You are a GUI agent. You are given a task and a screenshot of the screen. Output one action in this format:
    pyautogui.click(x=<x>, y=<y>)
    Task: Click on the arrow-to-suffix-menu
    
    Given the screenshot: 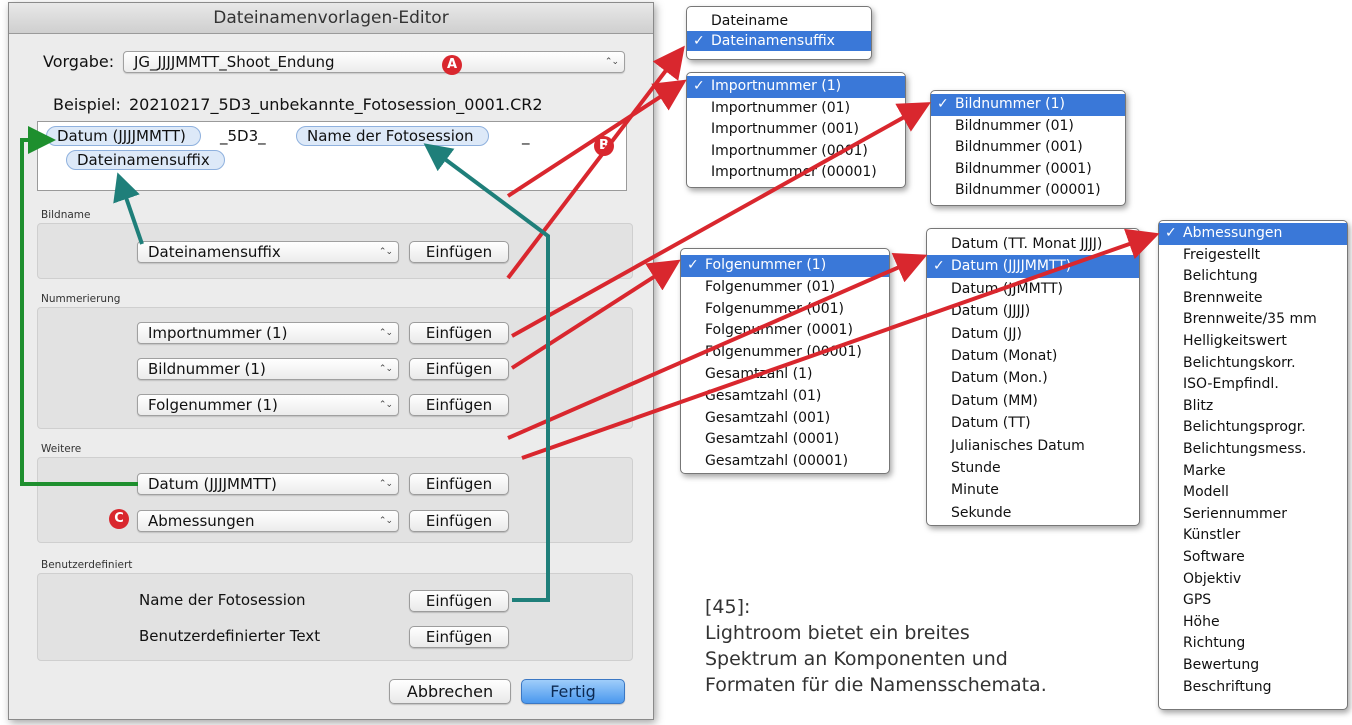 What is the action you would take?
    pyautogui.click(x=595, y=162)
    